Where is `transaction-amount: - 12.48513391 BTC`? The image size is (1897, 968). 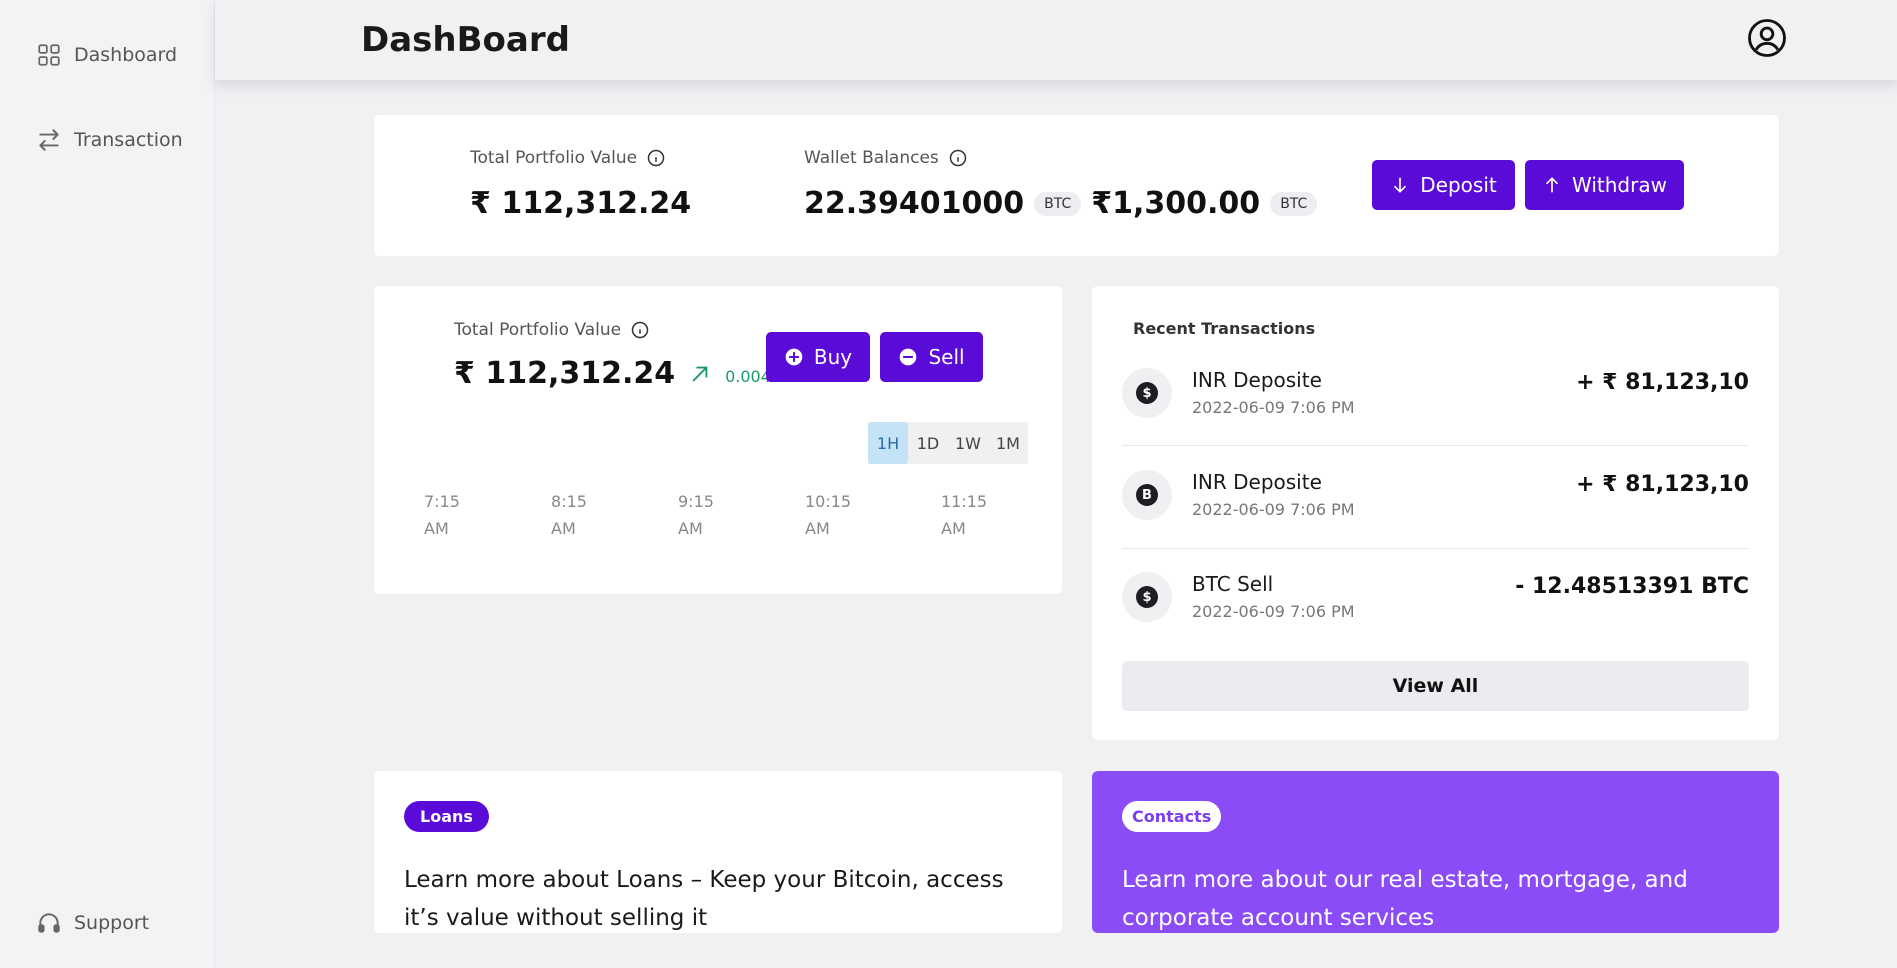
transaction-amount: - 12.48513391 BTC is located at coordinates (1632, 586).